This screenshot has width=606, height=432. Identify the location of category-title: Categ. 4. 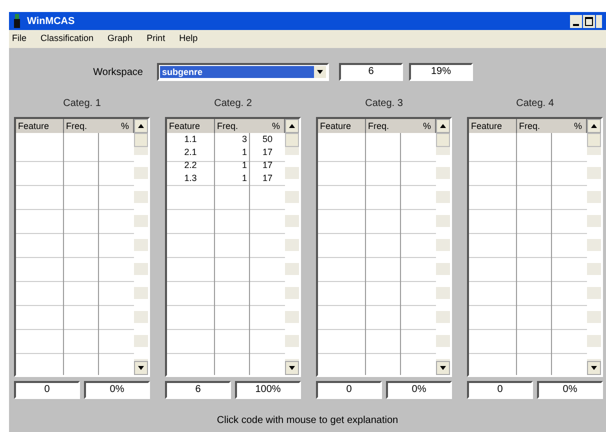
(535, 104).